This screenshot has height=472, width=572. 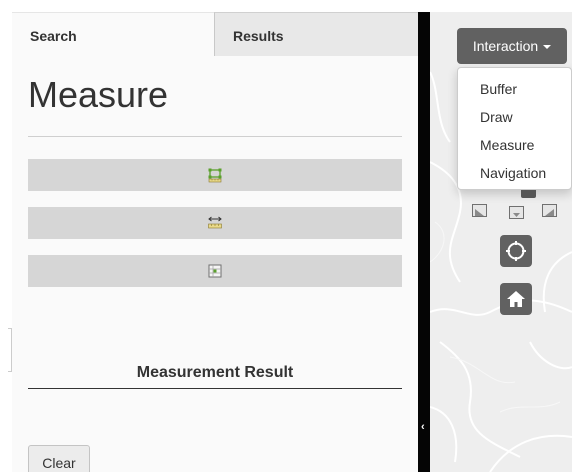 What do you see at coordinates (215, 136) in the screenshot?
I see `title-divider` at bounding box center [215, 136].